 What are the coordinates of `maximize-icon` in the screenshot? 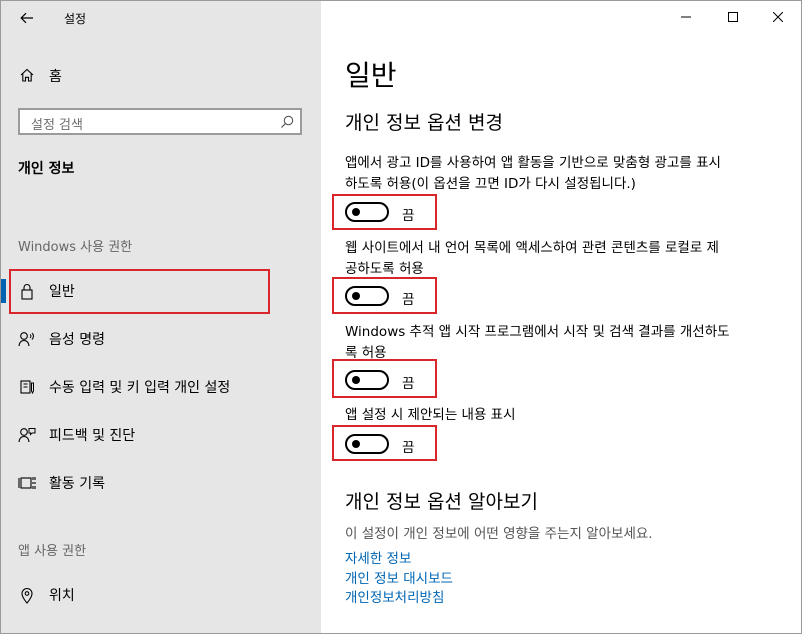 It's located at (733, 17).